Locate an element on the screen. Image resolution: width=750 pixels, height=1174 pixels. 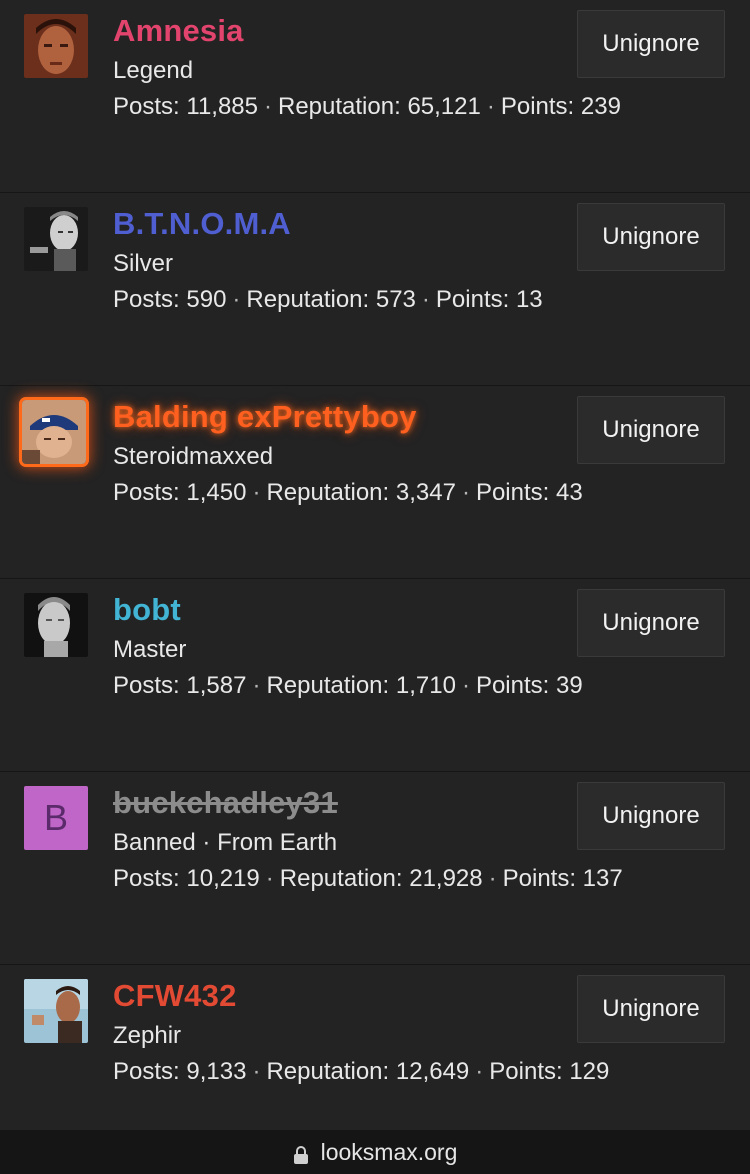
posts-count: 10,219 is located at coordinates (223, 878).